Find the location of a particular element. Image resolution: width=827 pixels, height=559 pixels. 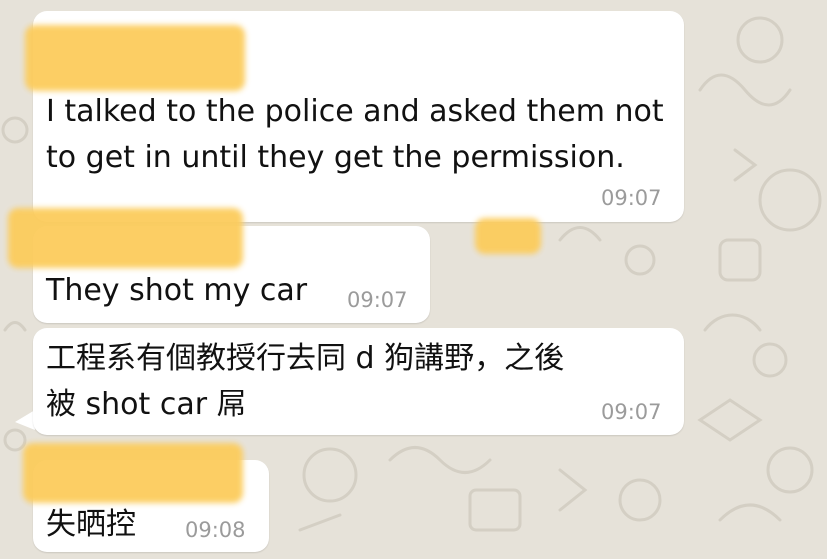

message-bubble-2: They shot my car 09:07 is located at coordinates (219, 265).